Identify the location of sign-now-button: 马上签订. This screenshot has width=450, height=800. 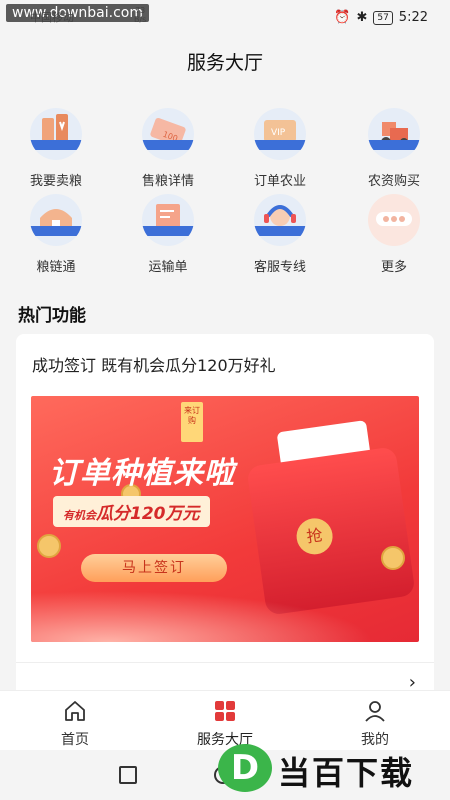
(154, 568).